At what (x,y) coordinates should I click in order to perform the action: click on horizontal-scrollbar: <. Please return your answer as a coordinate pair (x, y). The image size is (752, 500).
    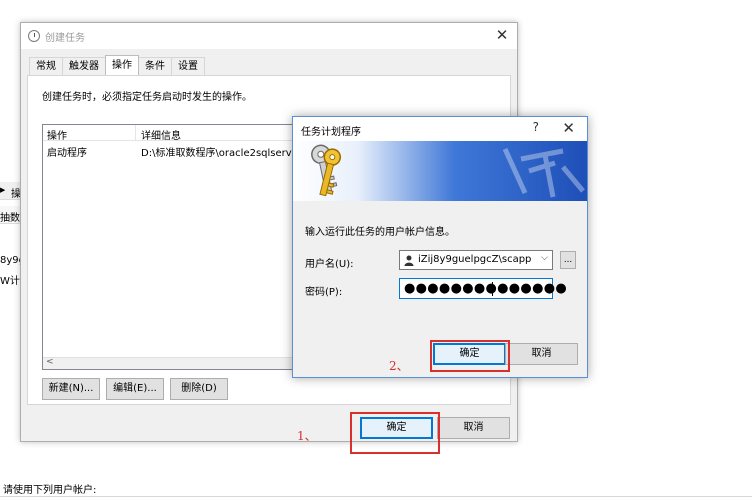
    Looking at the image, I should click on (173, 363).